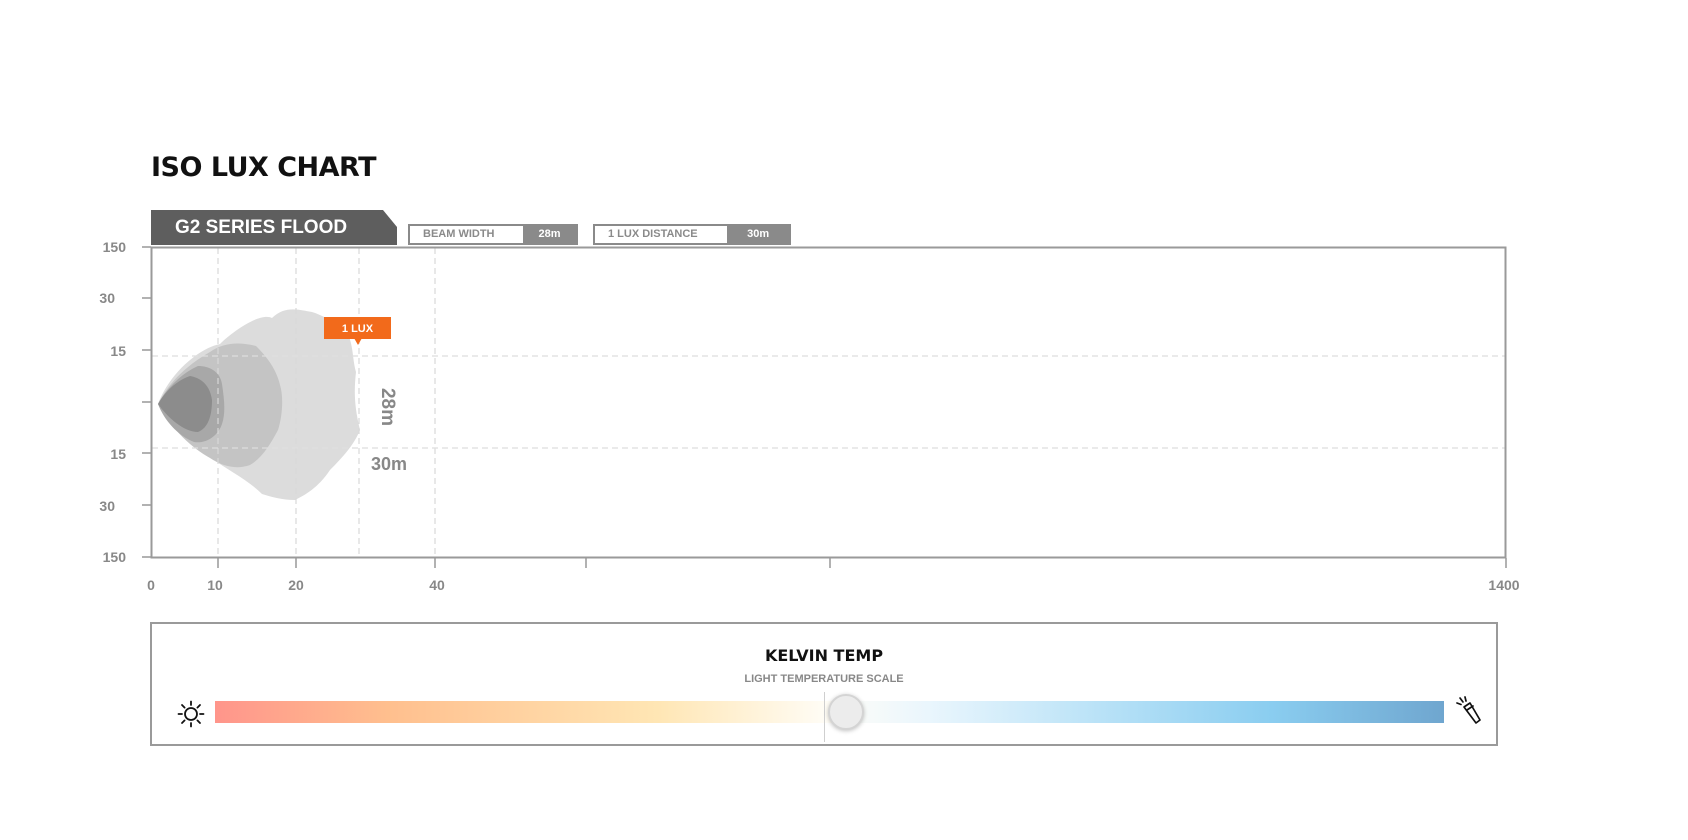 The height and width of the screenshot is (840, 1688). Describe the element at coordinates (191, 714) in the screenshot. I see `sun-icon` at that location.